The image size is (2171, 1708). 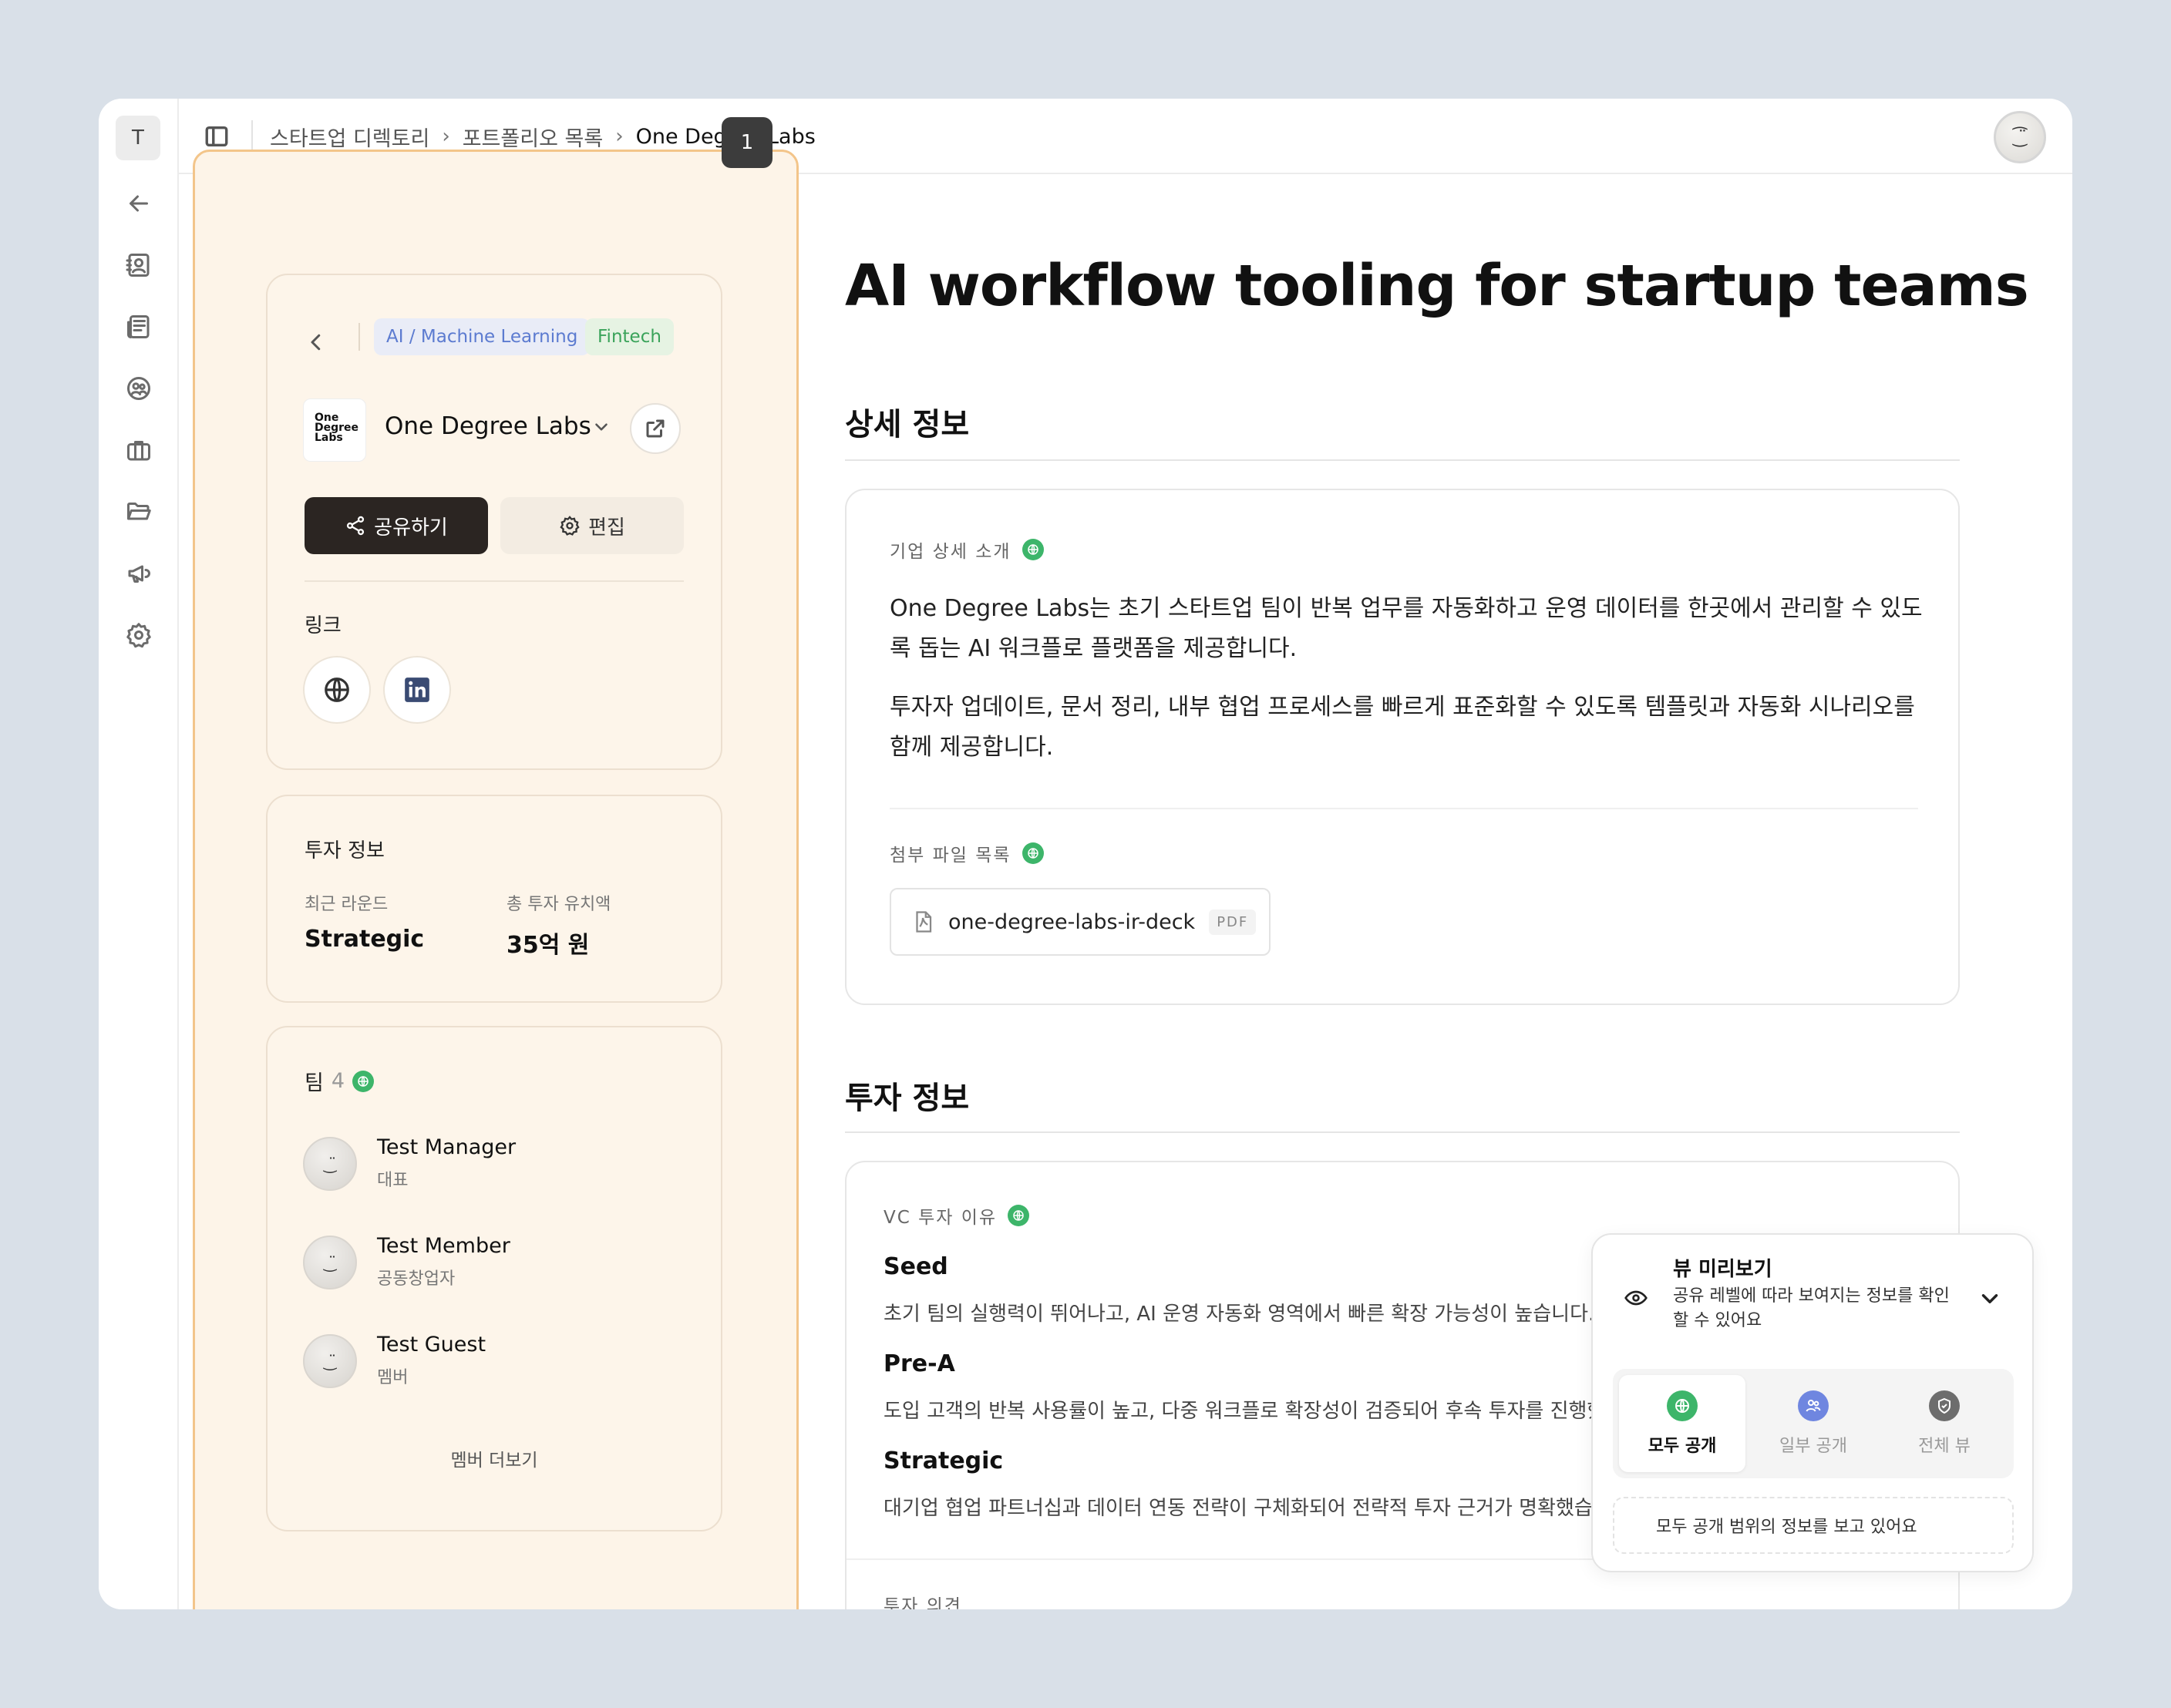 What do you see at coordinates (314, 1083) in the screenshot?
I see `team-title: 팀` at bounding box center [314, 1083].